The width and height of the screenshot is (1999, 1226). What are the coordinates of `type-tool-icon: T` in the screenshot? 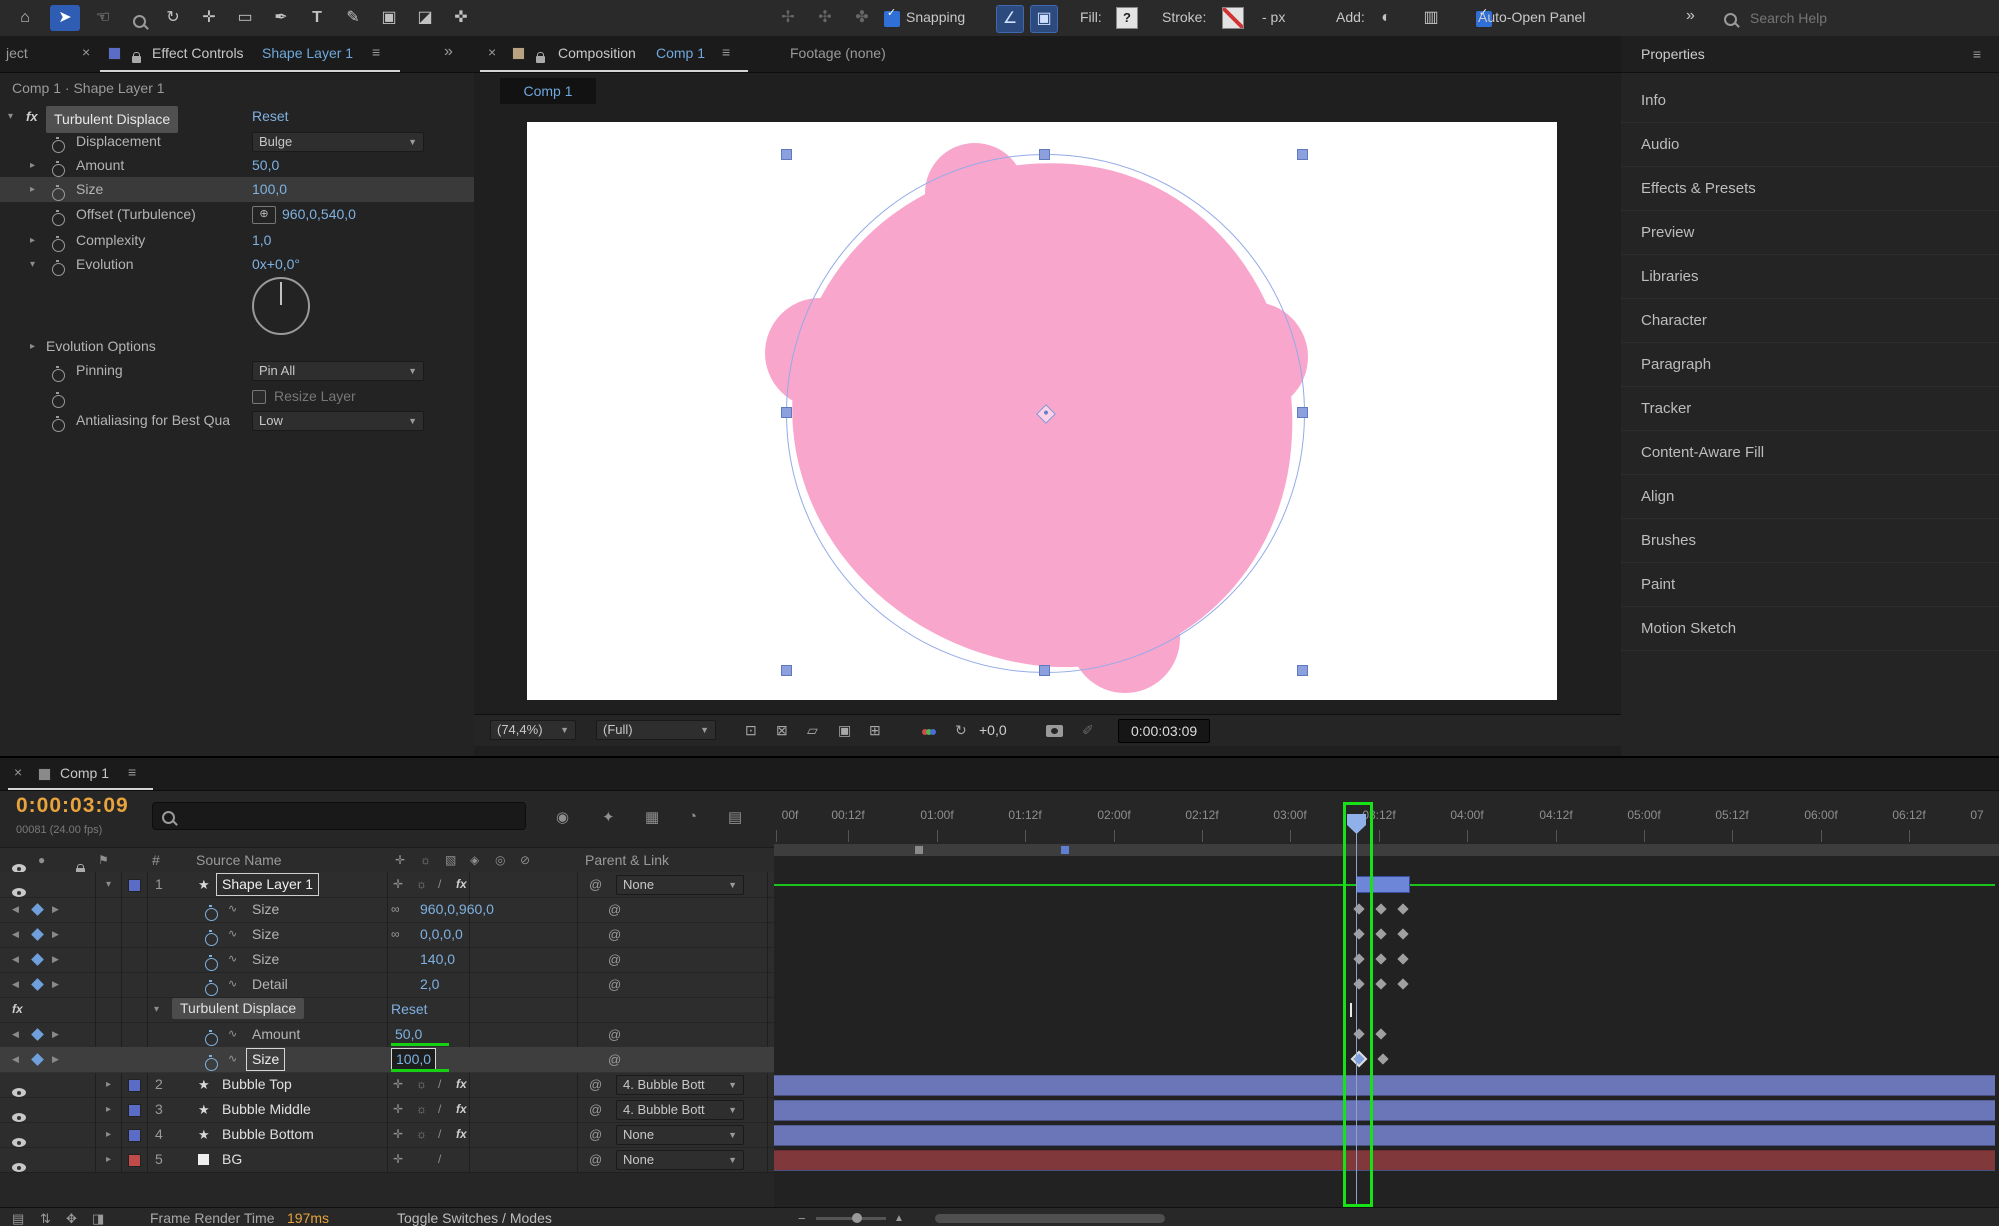 It's located at (317, 18).